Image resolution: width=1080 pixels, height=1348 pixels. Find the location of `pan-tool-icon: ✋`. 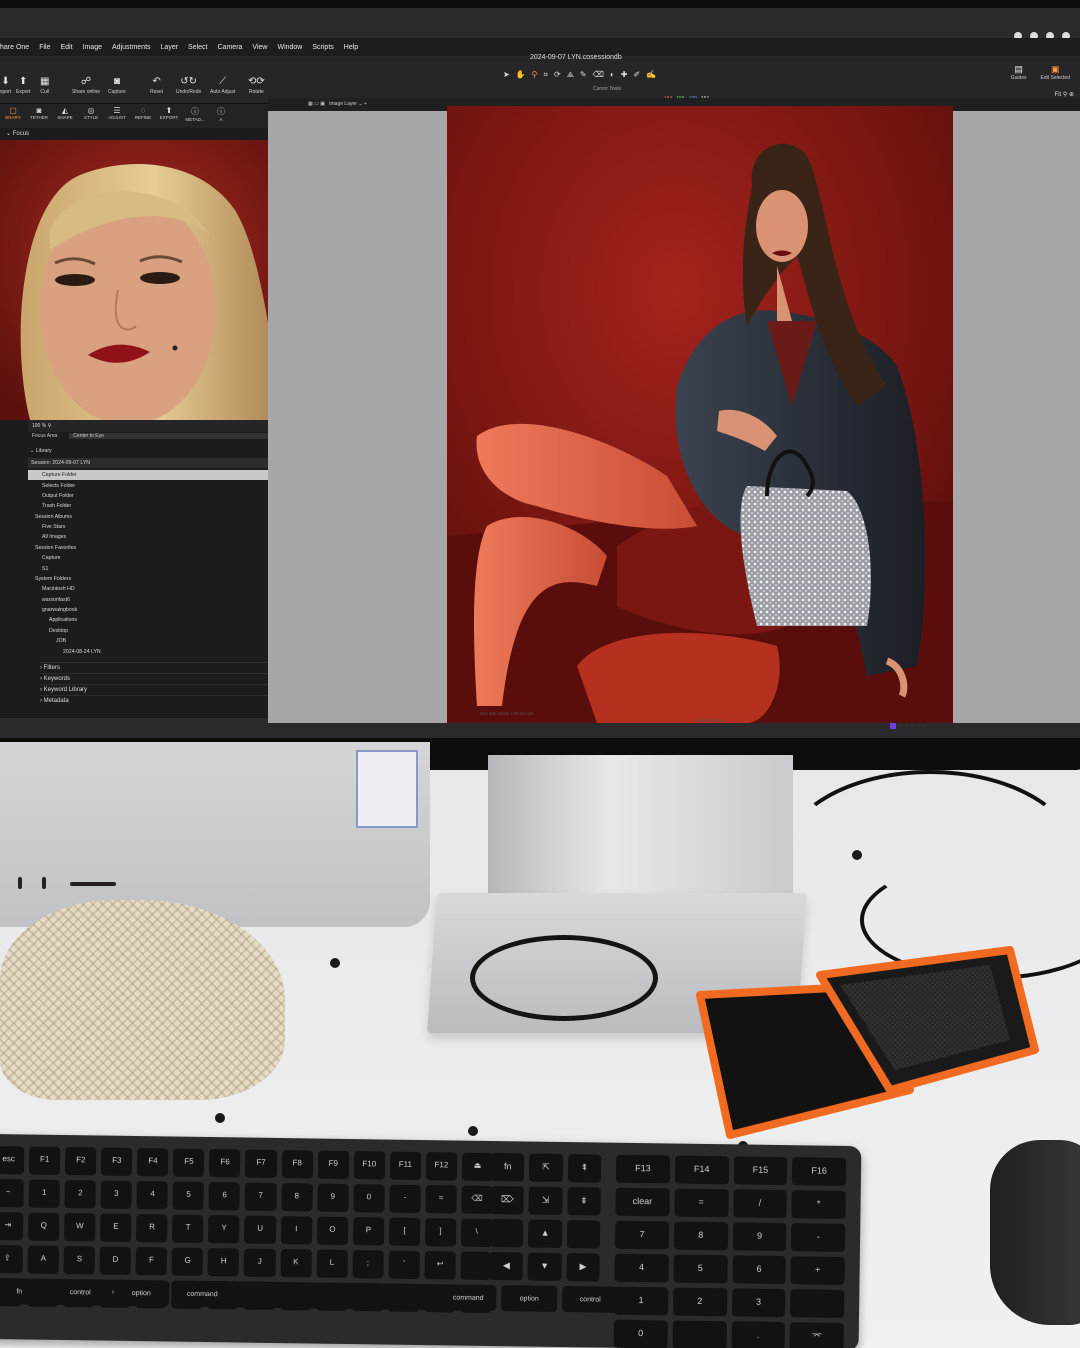

pan-tool-icon: ✋ is located at coordinates (521, 75).